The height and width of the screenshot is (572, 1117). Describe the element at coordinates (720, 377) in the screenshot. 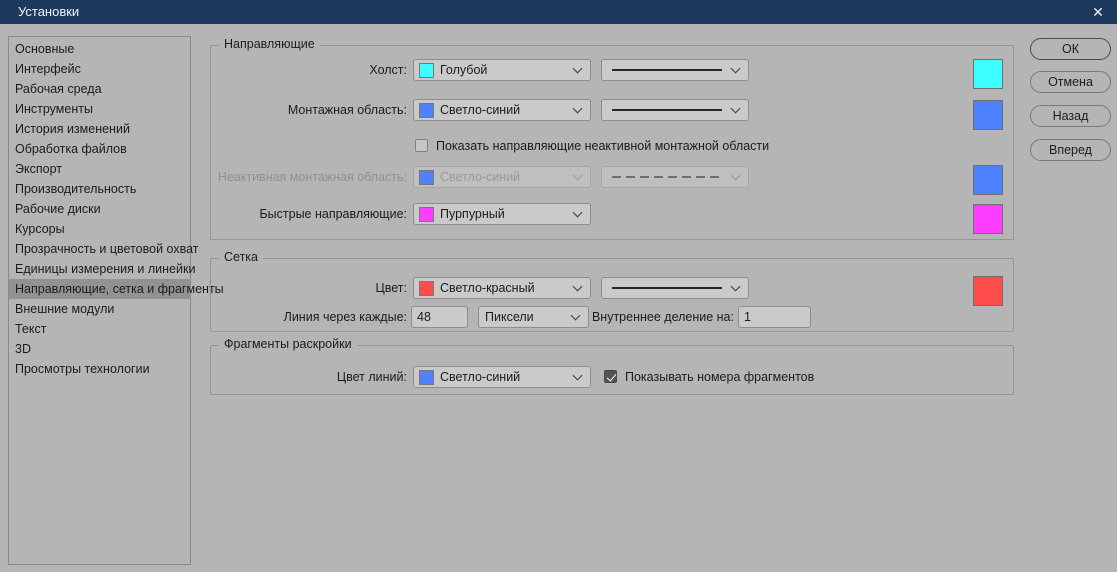

I see `show-slice-numbers-label: Показывать номера фрагментов` at that location.